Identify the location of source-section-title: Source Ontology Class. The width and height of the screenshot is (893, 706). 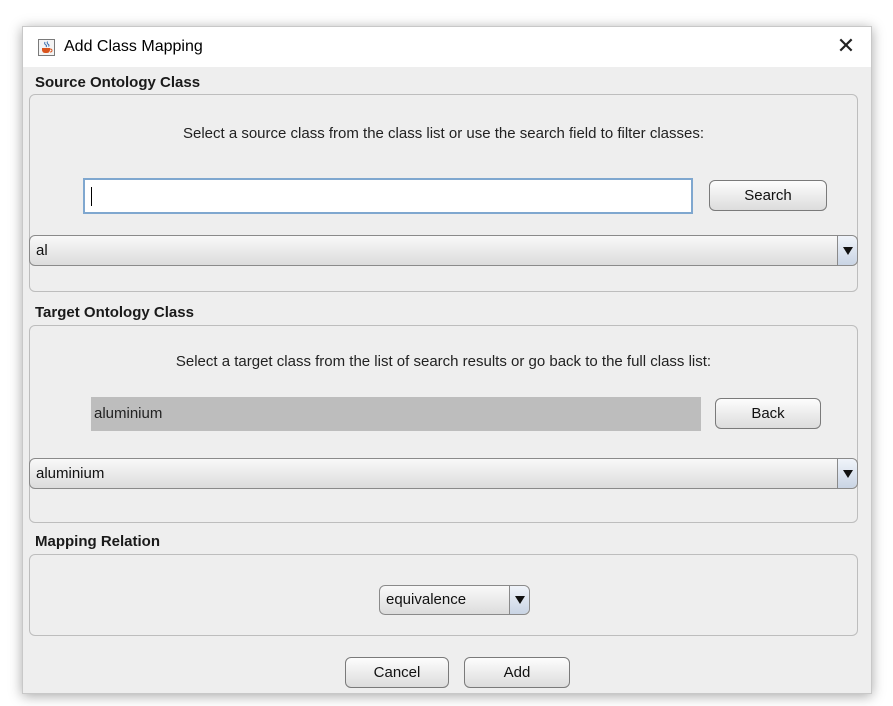
(118, 82).